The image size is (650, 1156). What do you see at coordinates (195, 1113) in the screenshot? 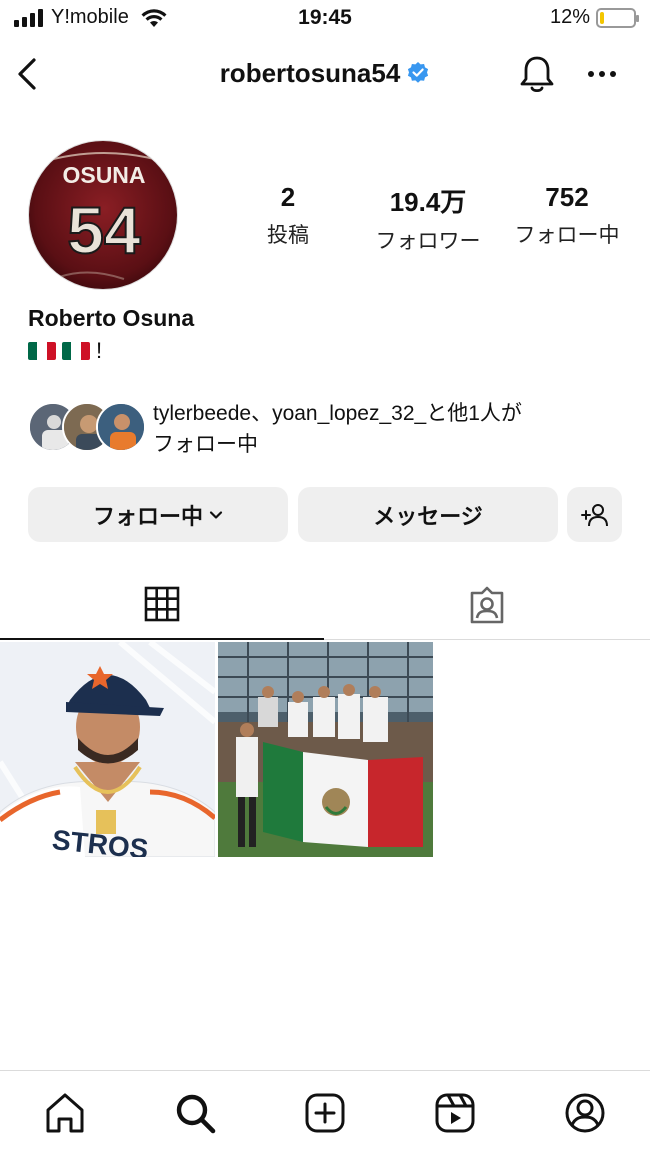
I see `search-icon` at bounding box center [195, 1113].